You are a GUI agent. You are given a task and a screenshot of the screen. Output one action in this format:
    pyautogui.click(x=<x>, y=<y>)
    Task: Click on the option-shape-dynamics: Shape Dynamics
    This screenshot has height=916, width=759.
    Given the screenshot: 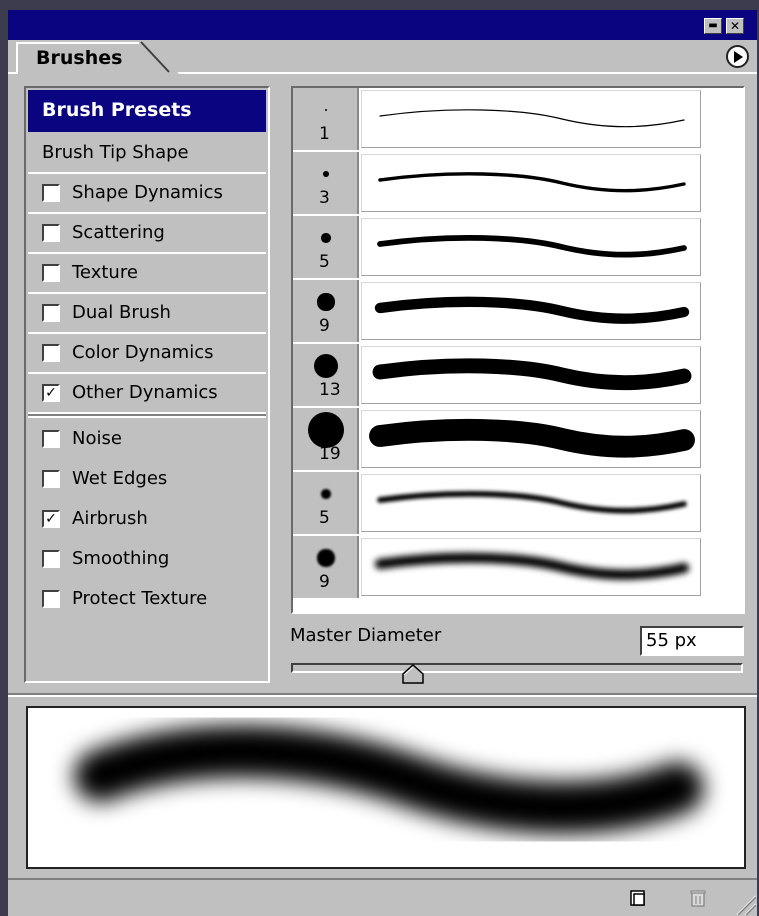 What is the action you would take?
    pyautogui.click(x=147, y=194)
    